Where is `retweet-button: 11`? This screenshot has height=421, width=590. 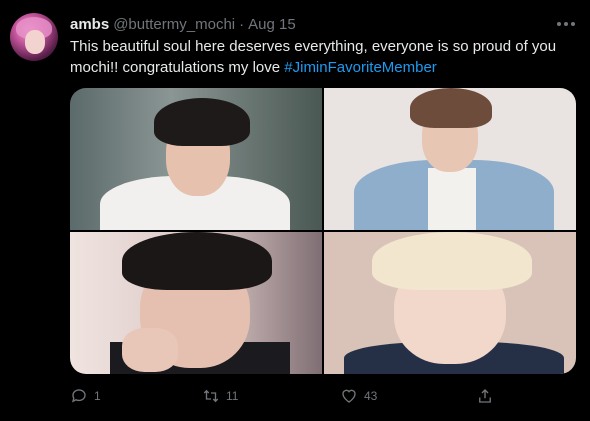
retweet-button: 11 is located at coordinates (220, 396).